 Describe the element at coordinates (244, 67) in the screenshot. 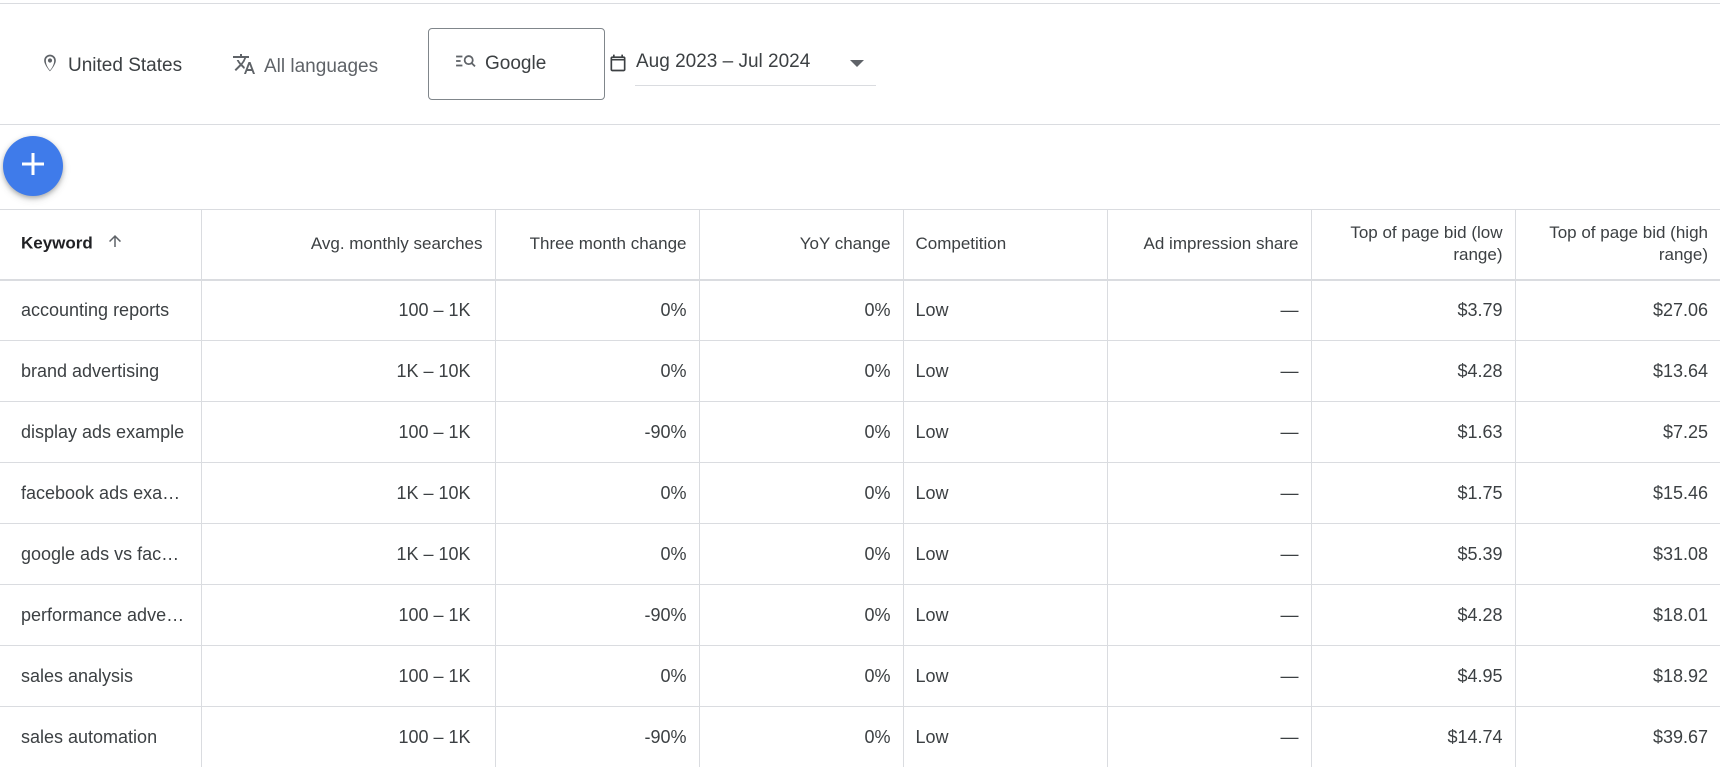

I see `translate-icon` at that location.